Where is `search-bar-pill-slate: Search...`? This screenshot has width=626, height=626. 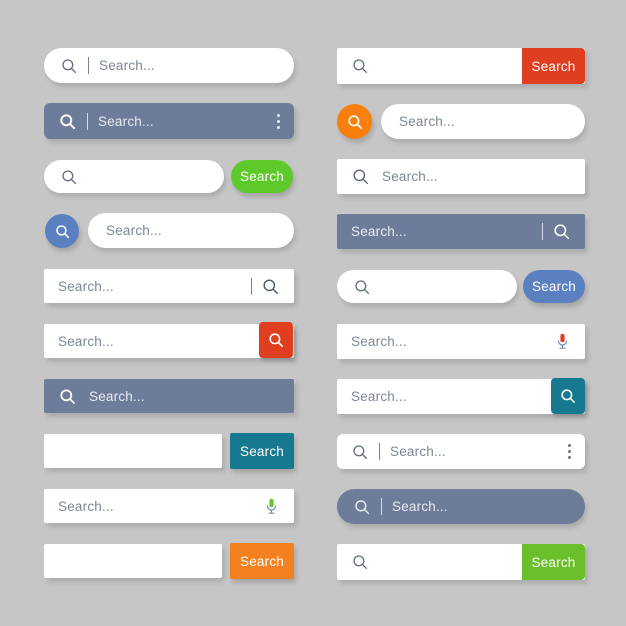
search-bar-pill-slate: Search... is located at coordinates (461, 506).